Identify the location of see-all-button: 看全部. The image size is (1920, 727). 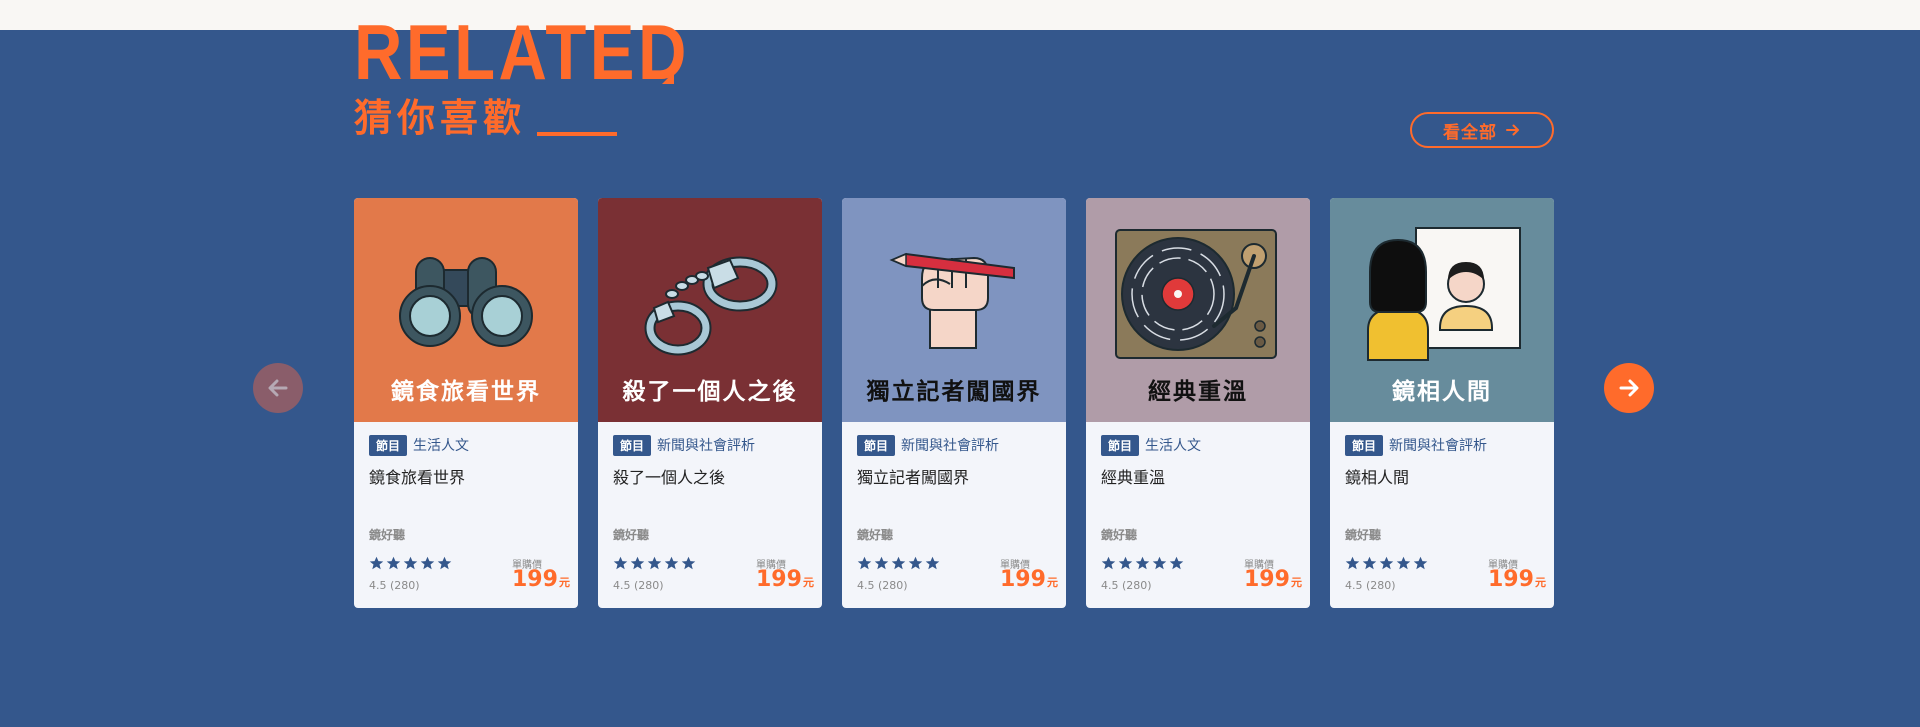
(1482, 130).